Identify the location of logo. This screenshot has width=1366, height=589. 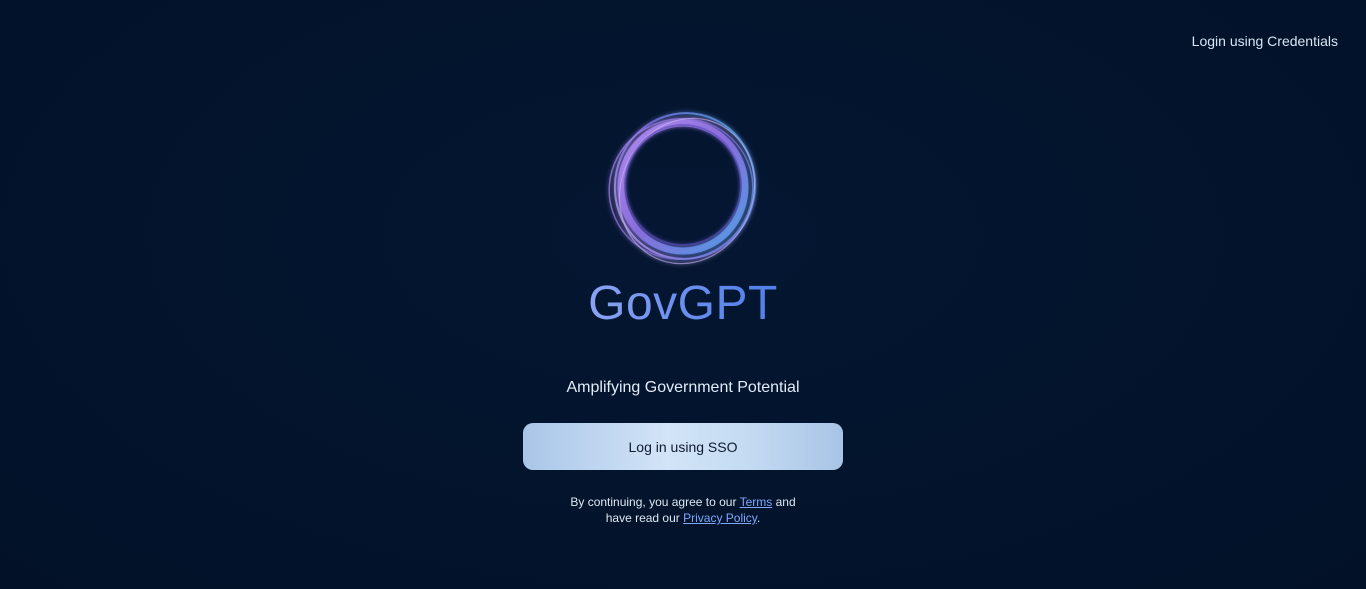
(683, 188).